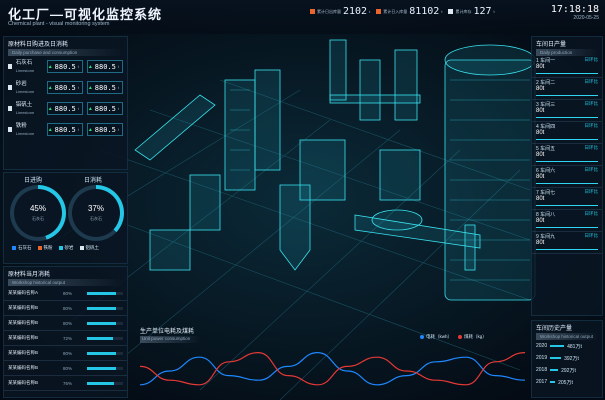 The image size is (605, 400). I want to click on yearly-row: 2017 205万t, so click(554, 382).